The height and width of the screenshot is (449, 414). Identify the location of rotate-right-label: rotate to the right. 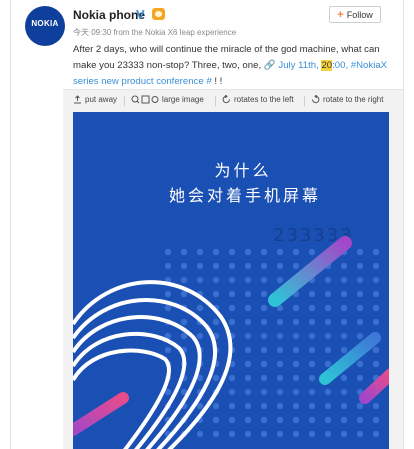
(353, 99).